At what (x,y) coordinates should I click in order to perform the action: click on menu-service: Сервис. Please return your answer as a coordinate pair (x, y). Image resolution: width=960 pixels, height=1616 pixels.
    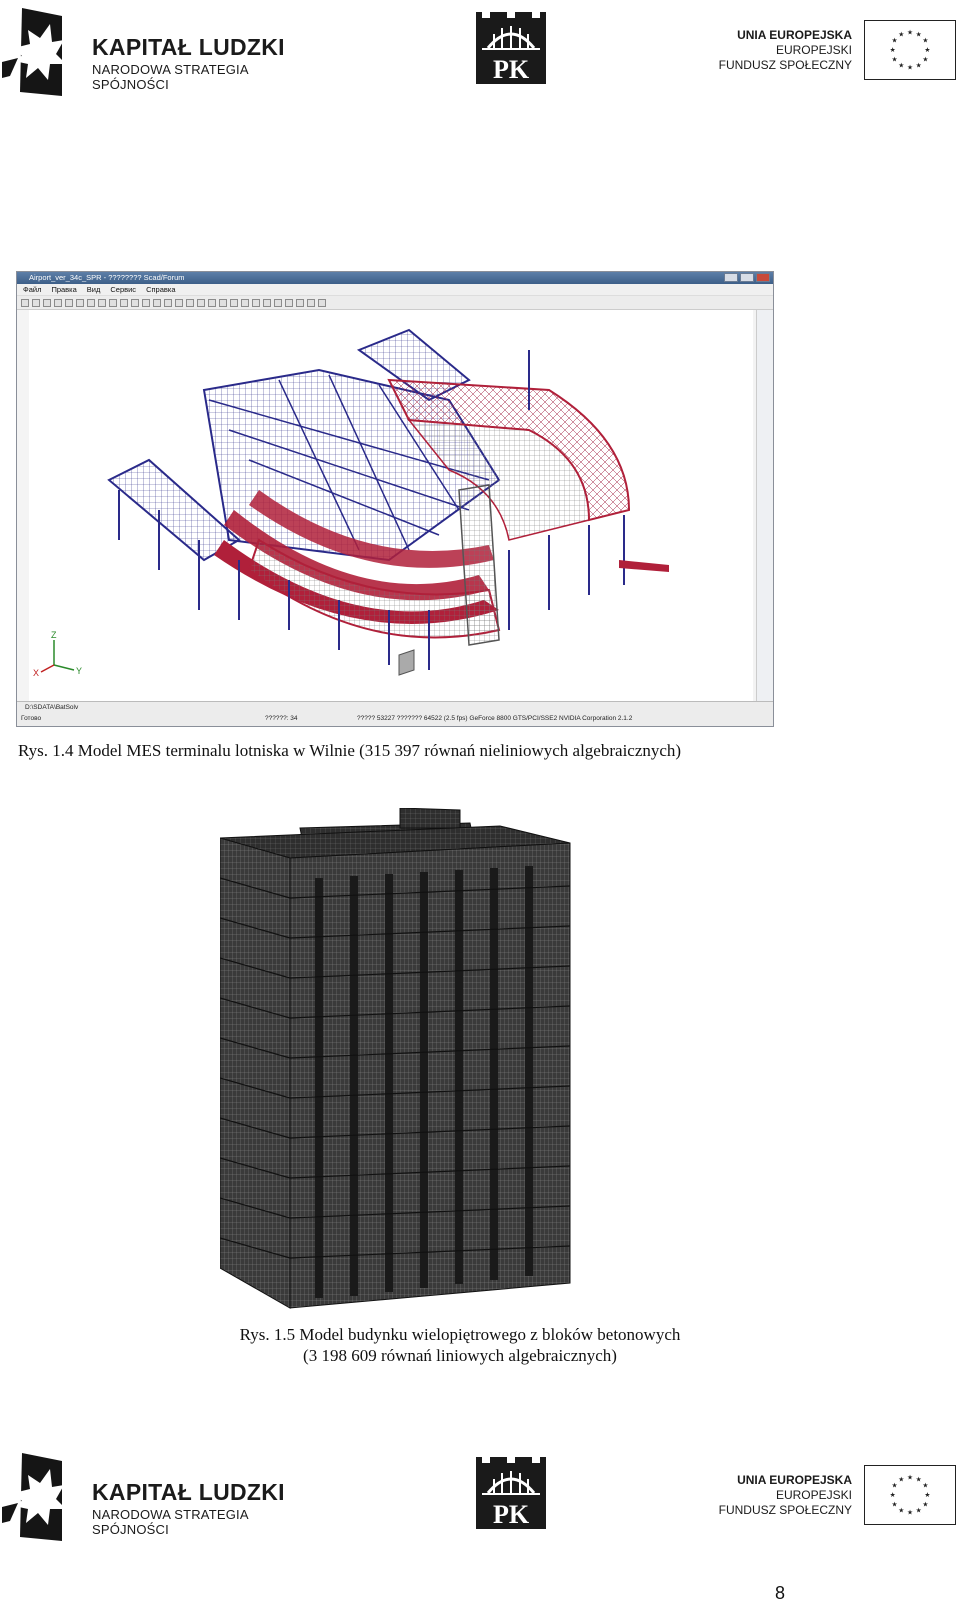
    Looking at the image, I should click on (123, 289).